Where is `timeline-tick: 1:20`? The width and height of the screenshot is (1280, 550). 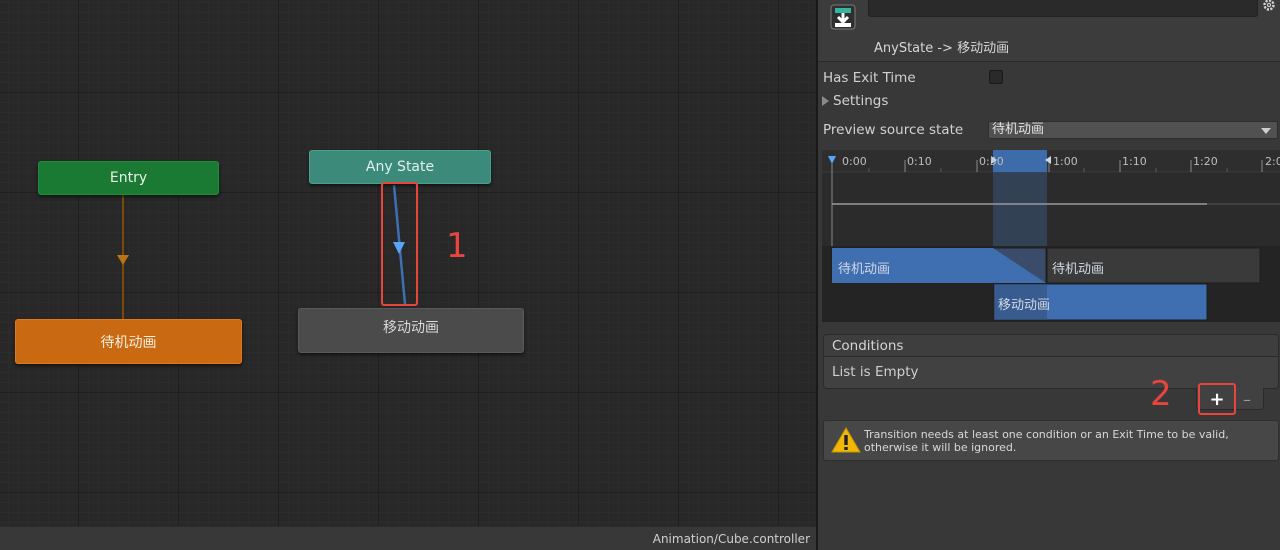
timeline-tick: 1:20 is located at coordinates (1205, 161).